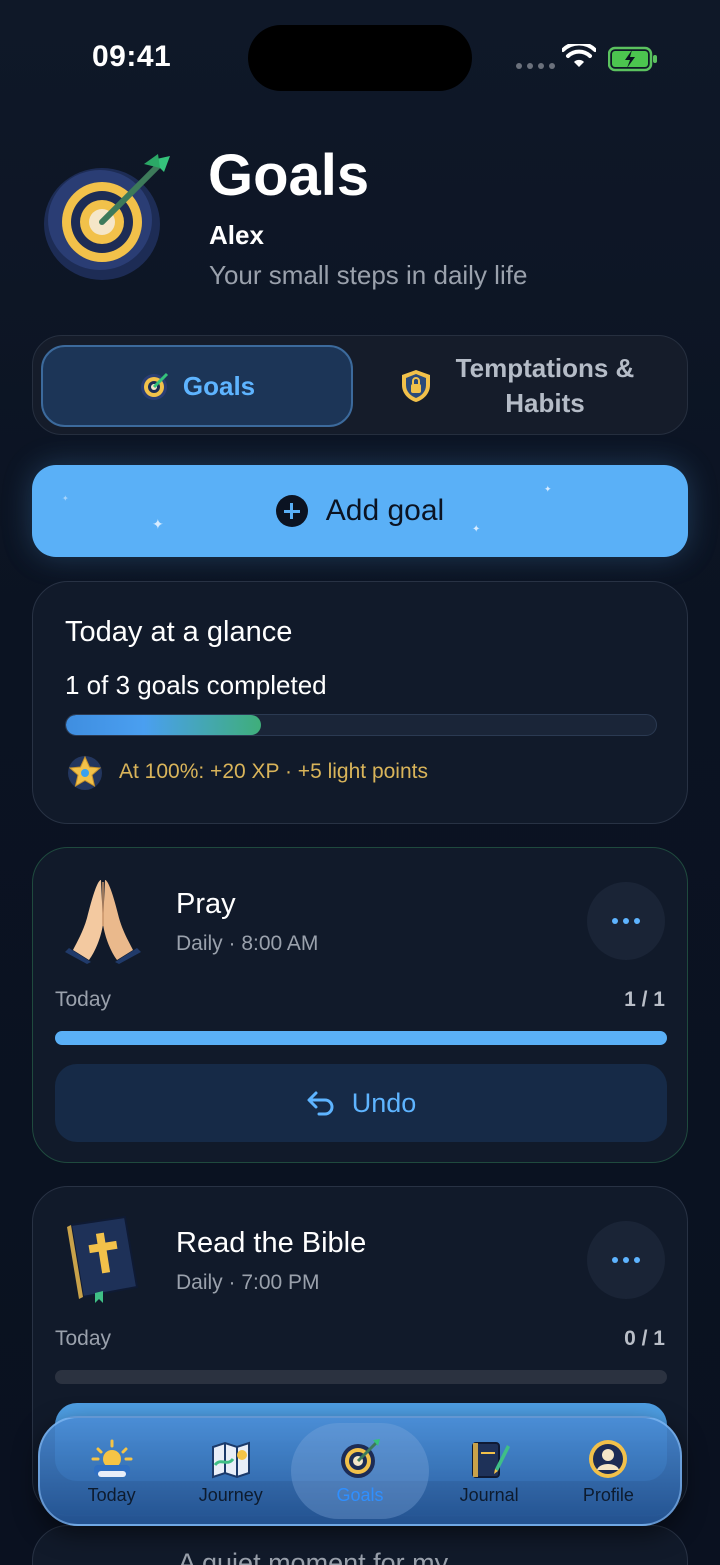 The width and height of the screenshot is (720, 1565). What do you see at coordinates (535, 66) in the screenshot?
I see `cellular-signal-icon` at bounding box center [535, 66].